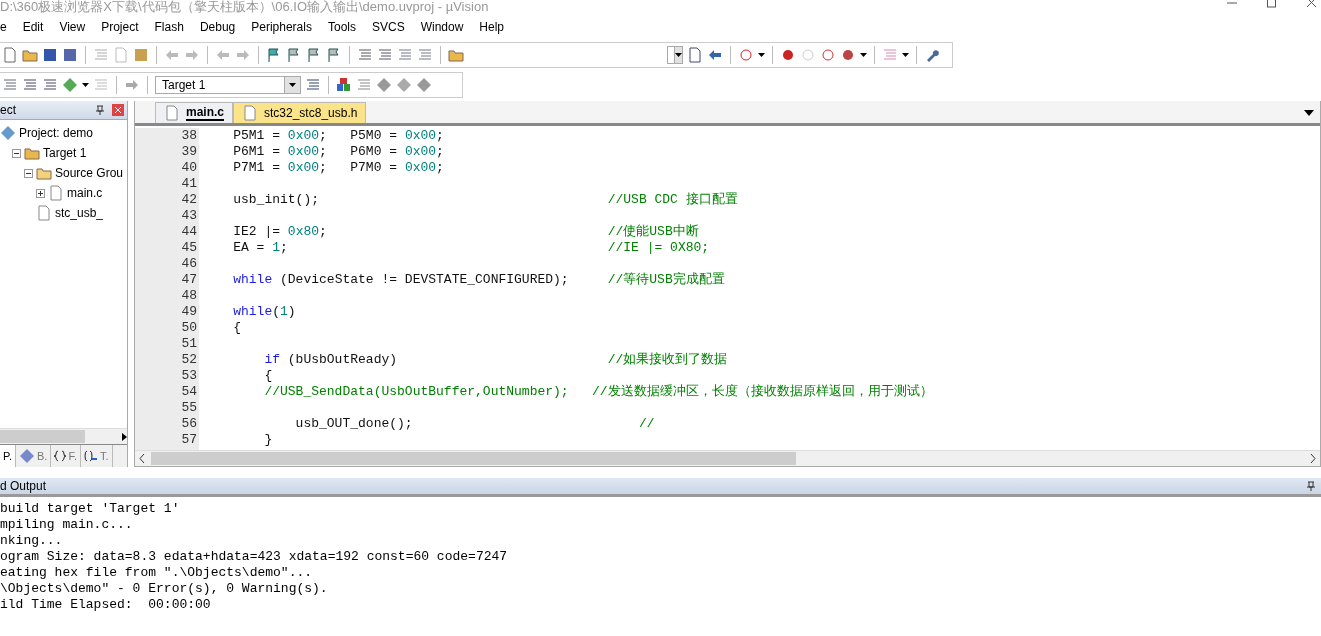 The width and height of the screenshot is (1321, 636). I want to click on code-line: EA = 1; //IE |= 0X80;, so click(471, 248).